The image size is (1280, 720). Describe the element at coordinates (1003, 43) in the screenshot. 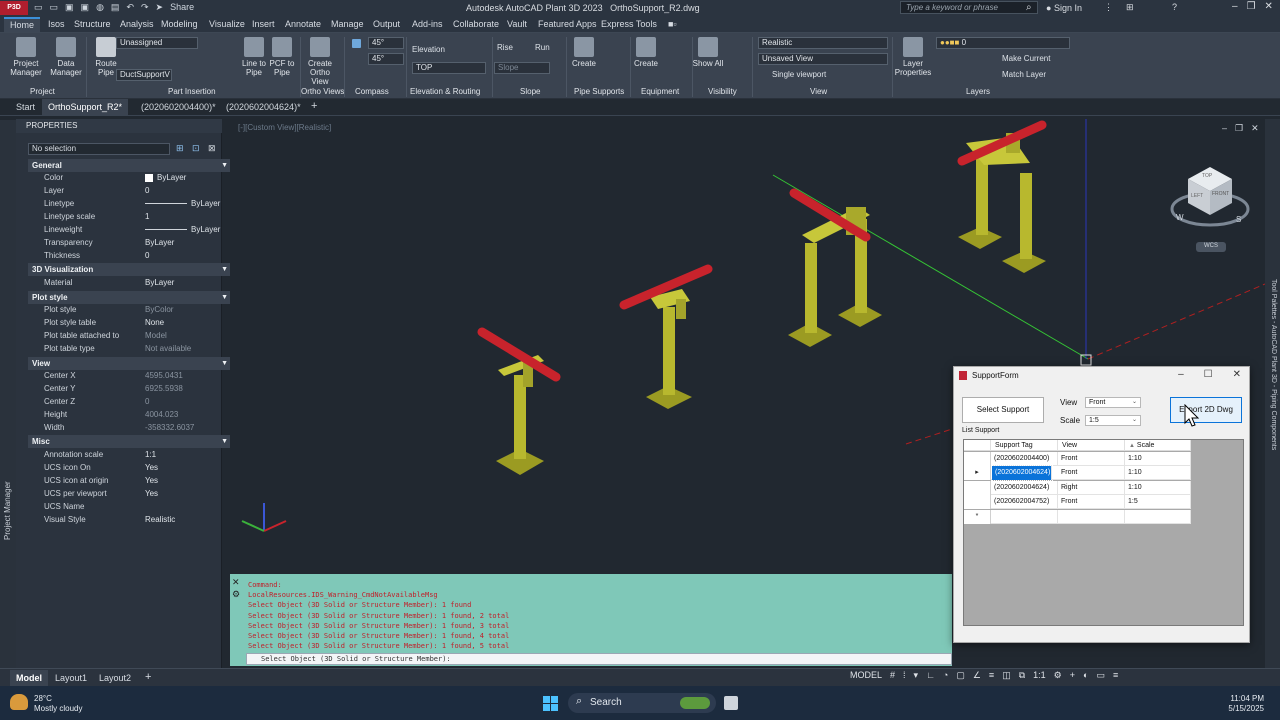

I see `layer-select: ●●■■ 0` at that location.